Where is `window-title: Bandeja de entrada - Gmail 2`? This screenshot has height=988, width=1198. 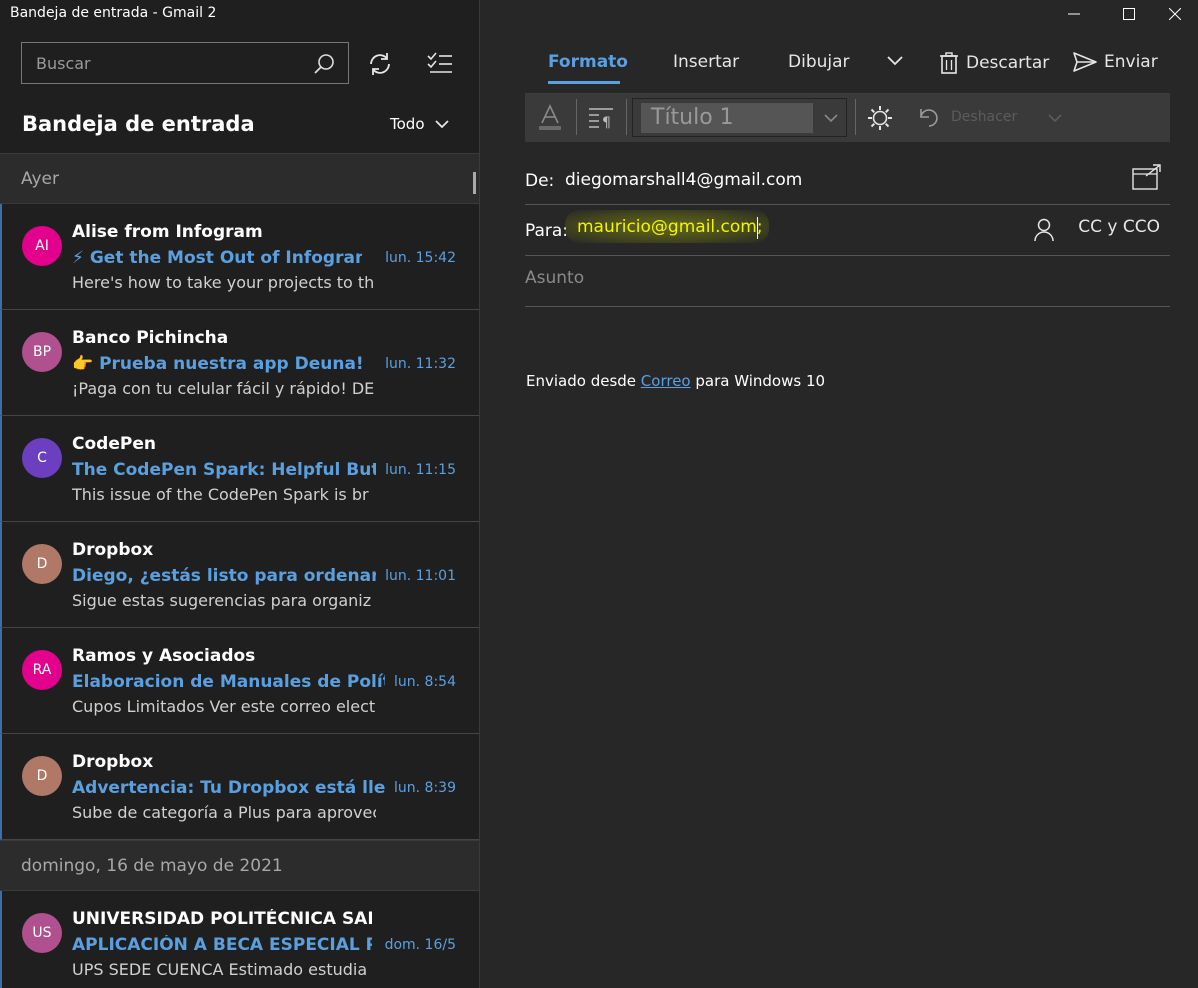
window-title: Bandeja de entrada - Gmail 2 is located at coordinates (113, 13).